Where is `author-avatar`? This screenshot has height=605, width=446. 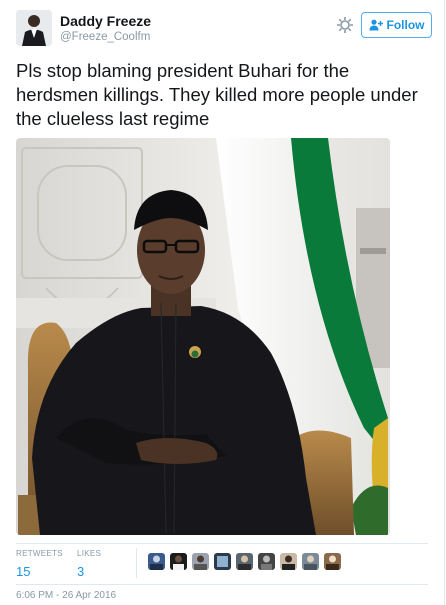 author-avatar is located at coordinates (34, 28).